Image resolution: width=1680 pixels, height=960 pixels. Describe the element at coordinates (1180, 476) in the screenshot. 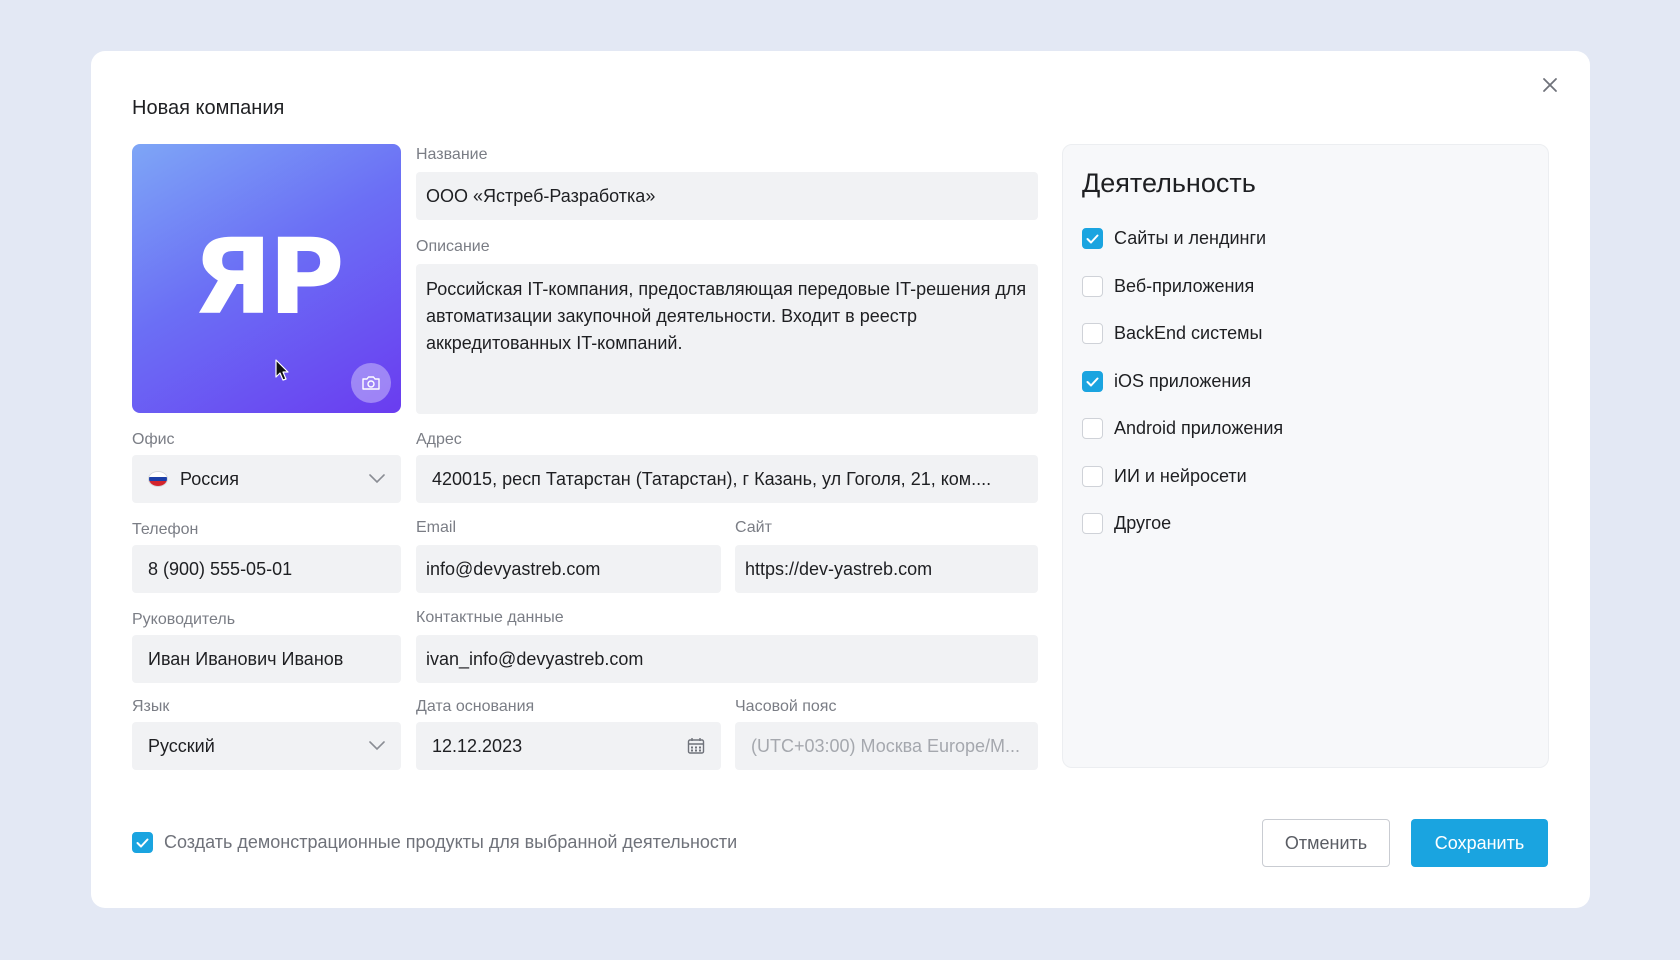

I see `activity-item-label: ИИ и нейросети` at that location.